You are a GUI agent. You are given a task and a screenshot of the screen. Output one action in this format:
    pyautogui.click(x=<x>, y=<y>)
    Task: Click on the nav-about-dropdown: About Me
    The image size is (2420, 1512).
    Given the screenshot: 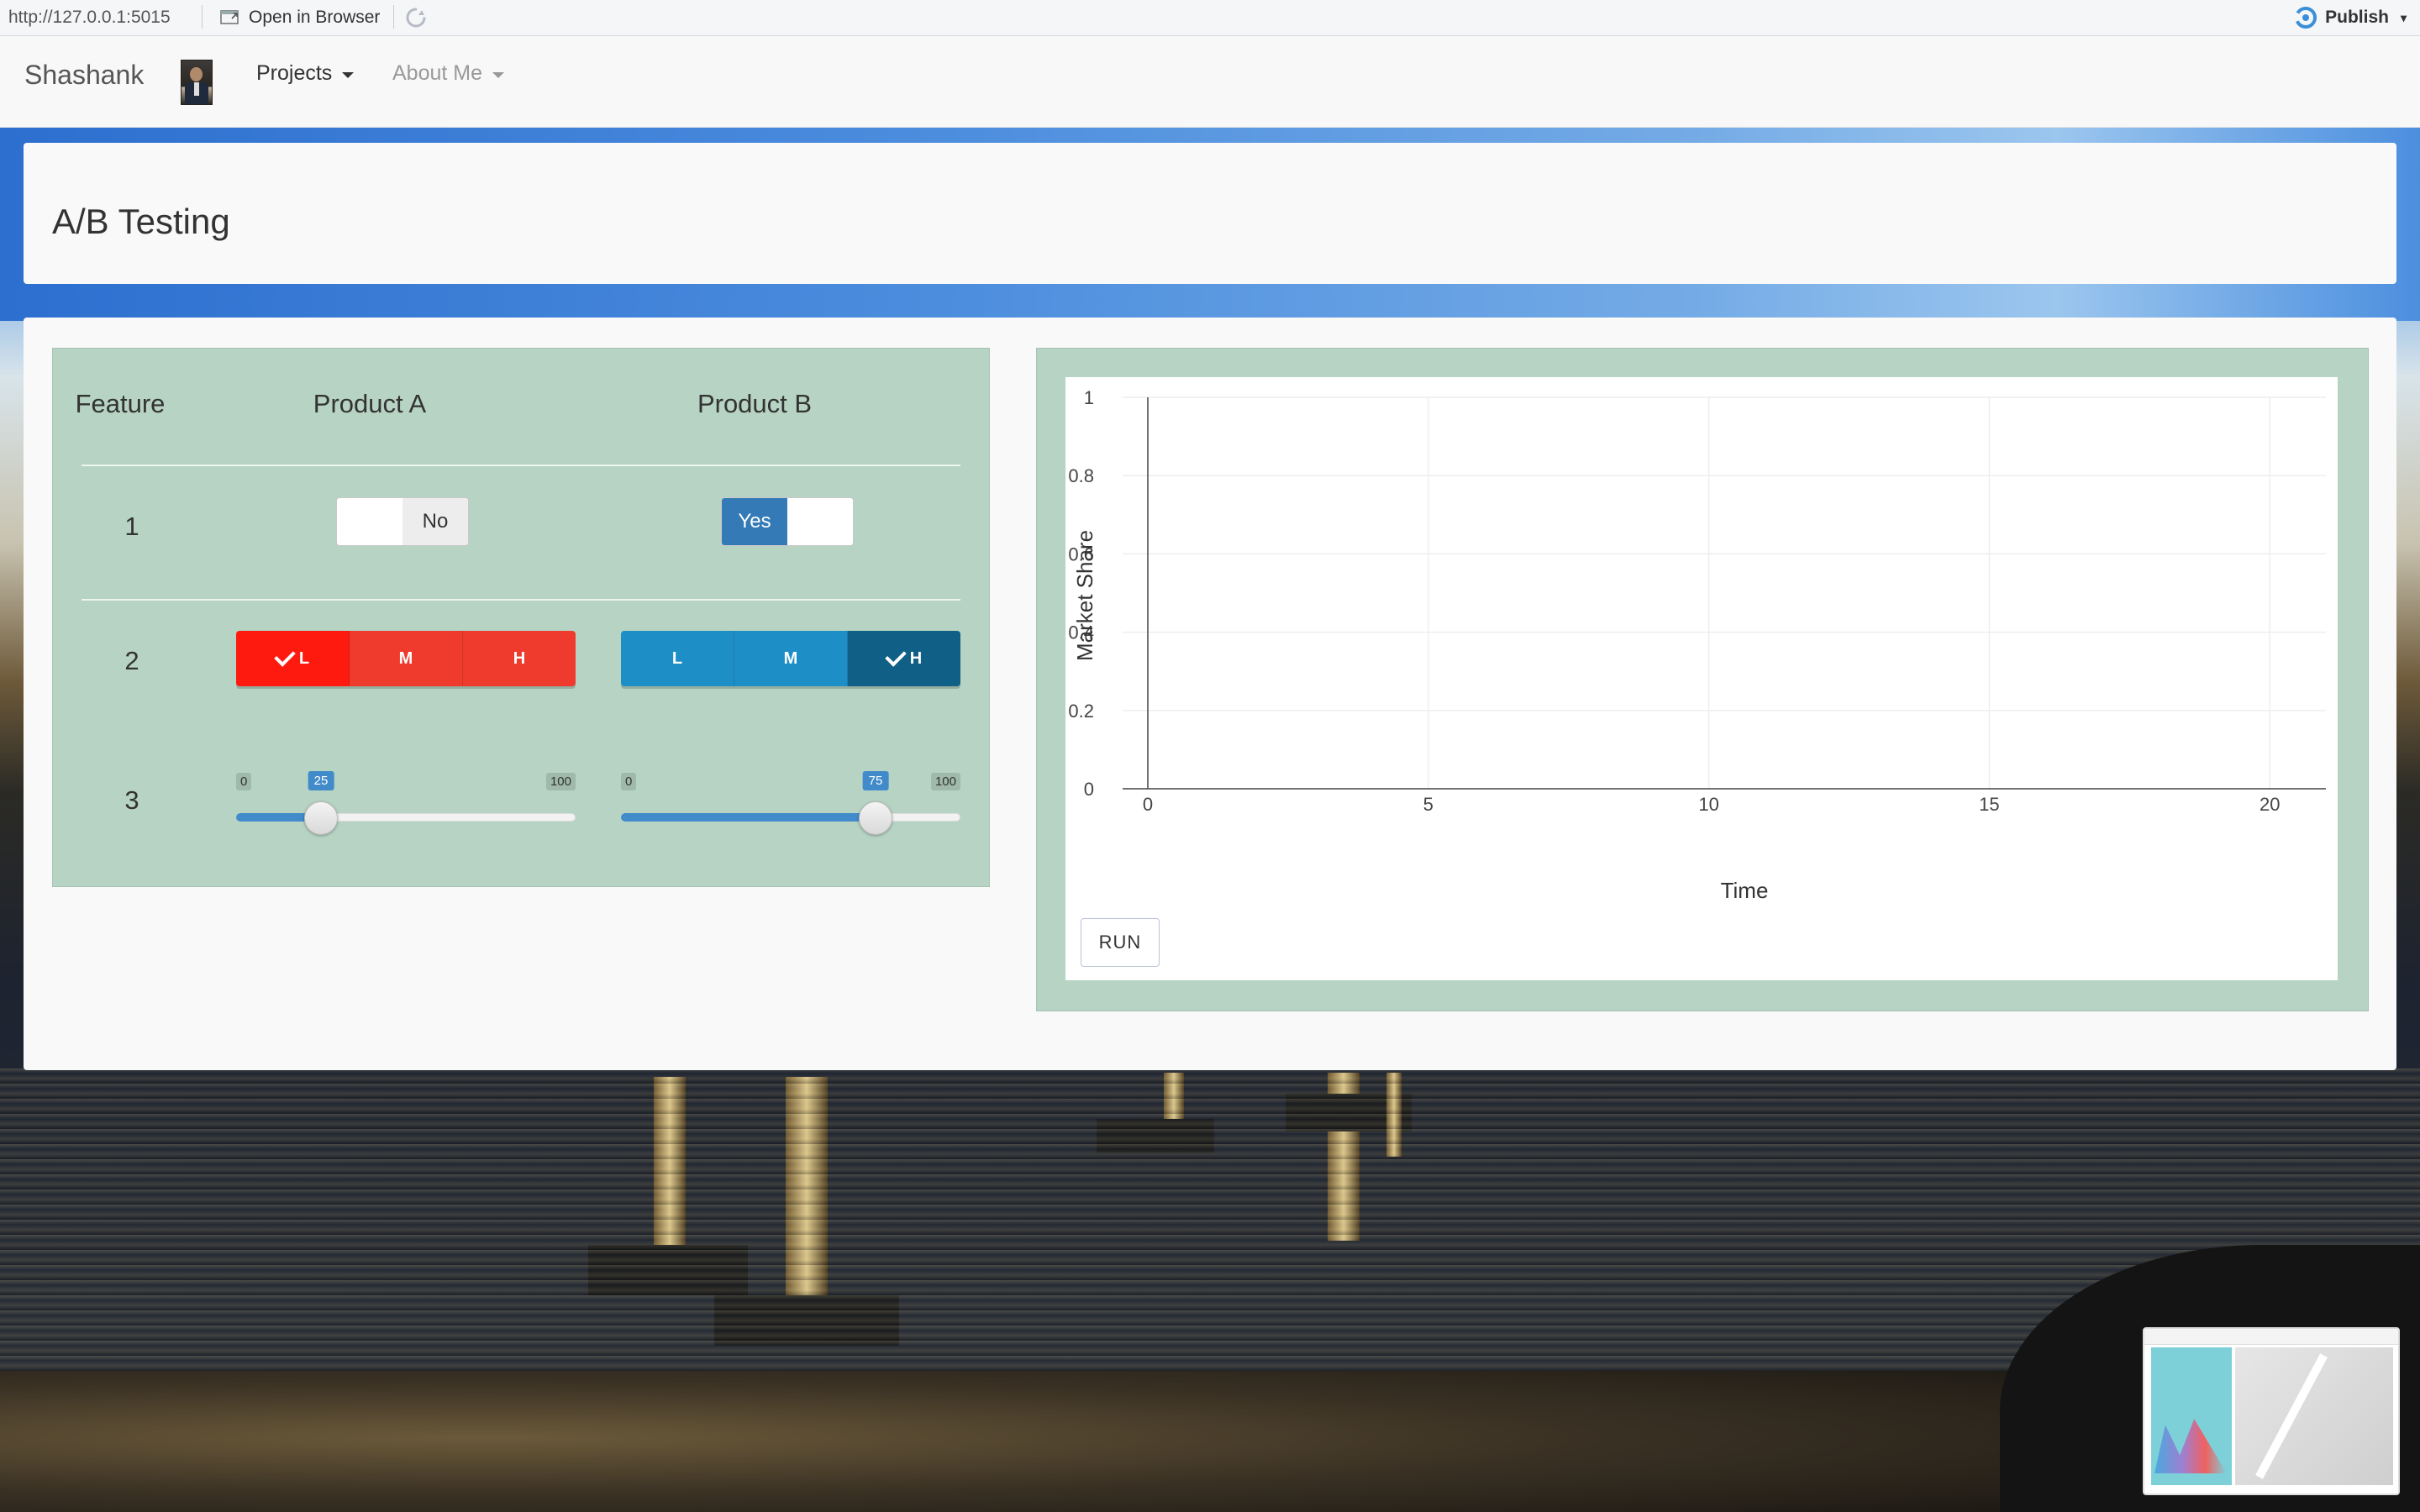 What is the action you would take?
    pyautogui.click(x=449, y=73)
    